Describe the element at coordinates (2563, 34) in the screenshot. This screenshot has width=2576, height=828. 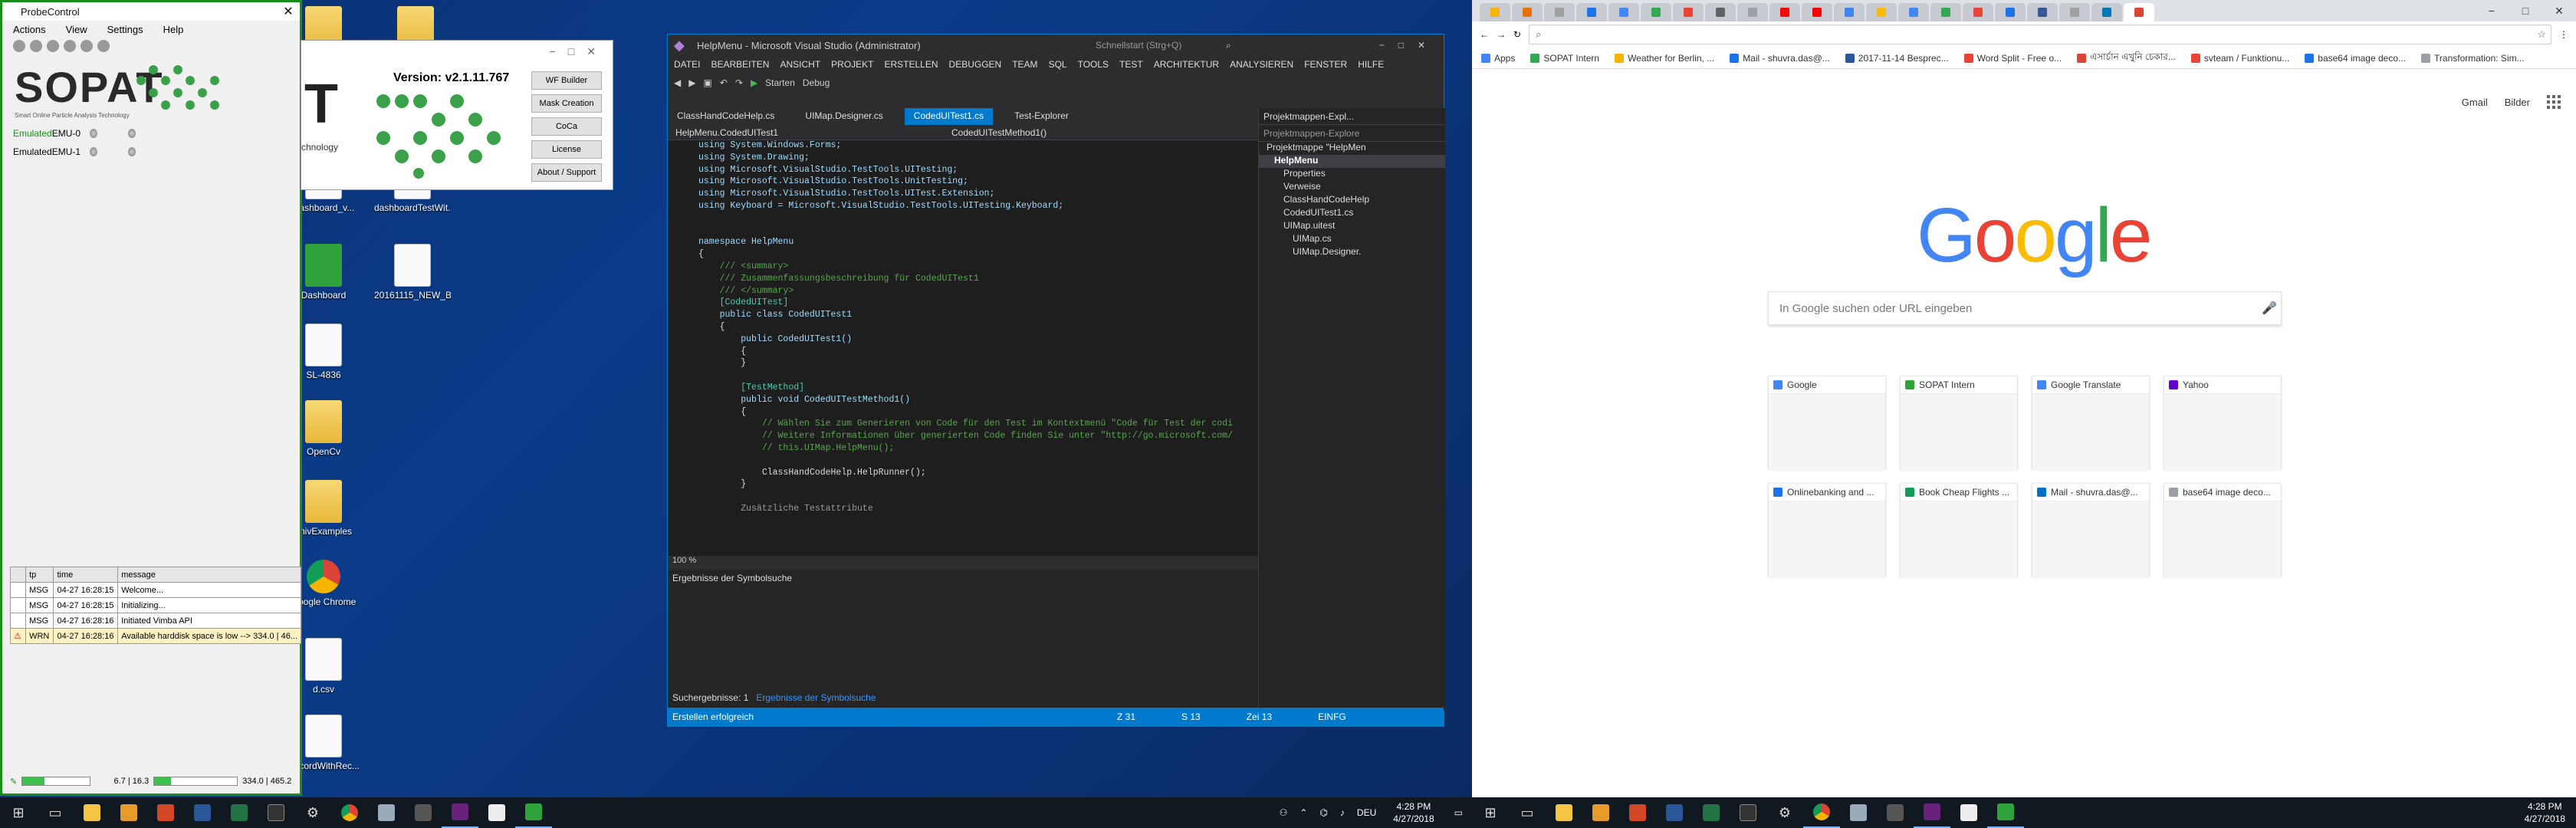
I see `menu-icon: ⋮` at that location.